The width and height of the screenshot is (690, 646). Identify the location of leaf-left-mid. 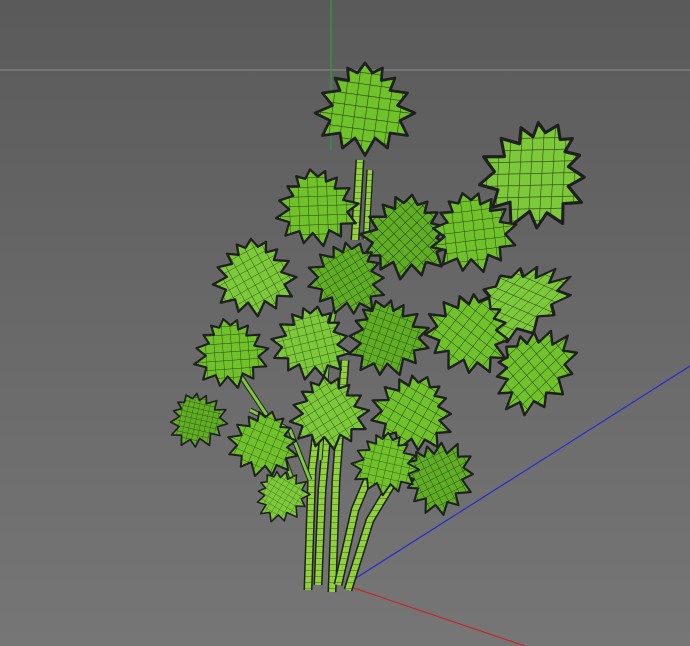
(231, 353).